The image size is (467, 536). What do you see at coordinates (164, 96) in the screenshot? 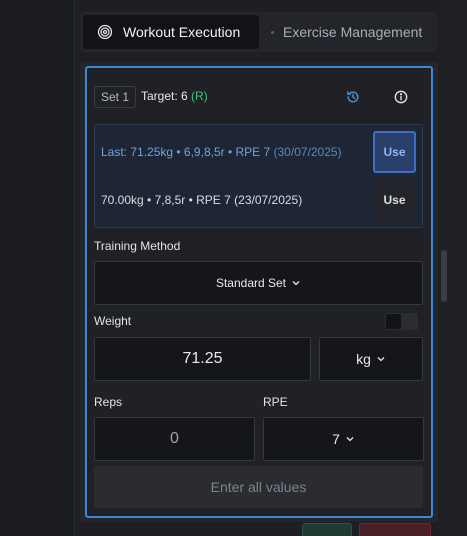
I see `target-label: Target: 6` at bounding box center [164, 96].